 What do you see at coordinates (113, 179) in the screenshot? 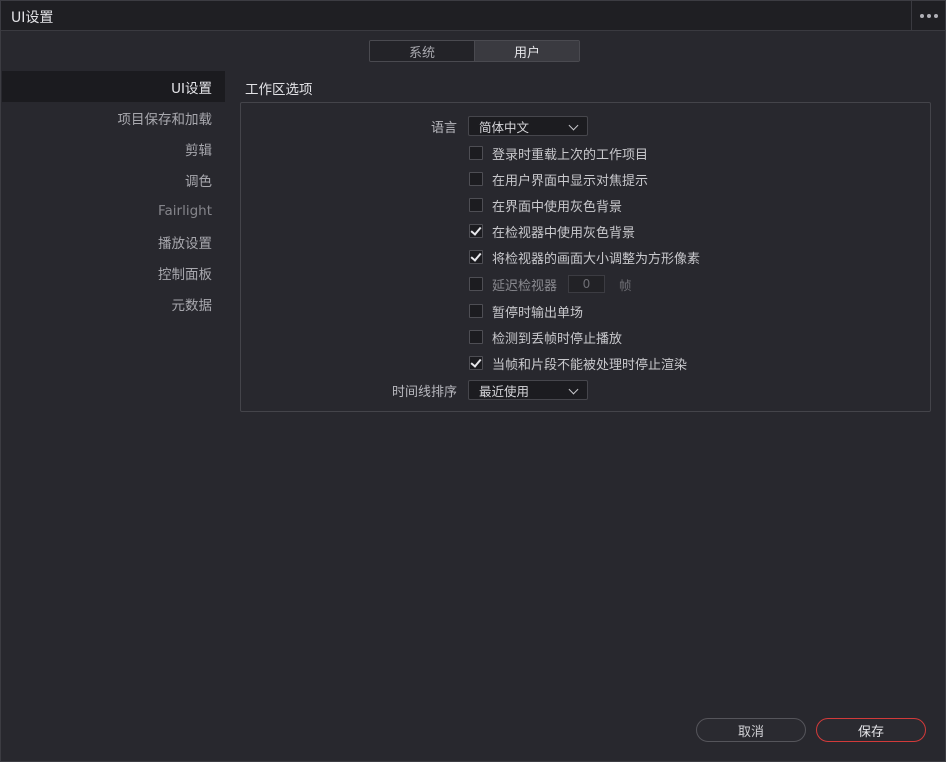
I see `sidebar-item-color: 调色` at bounding box center [113, 179].